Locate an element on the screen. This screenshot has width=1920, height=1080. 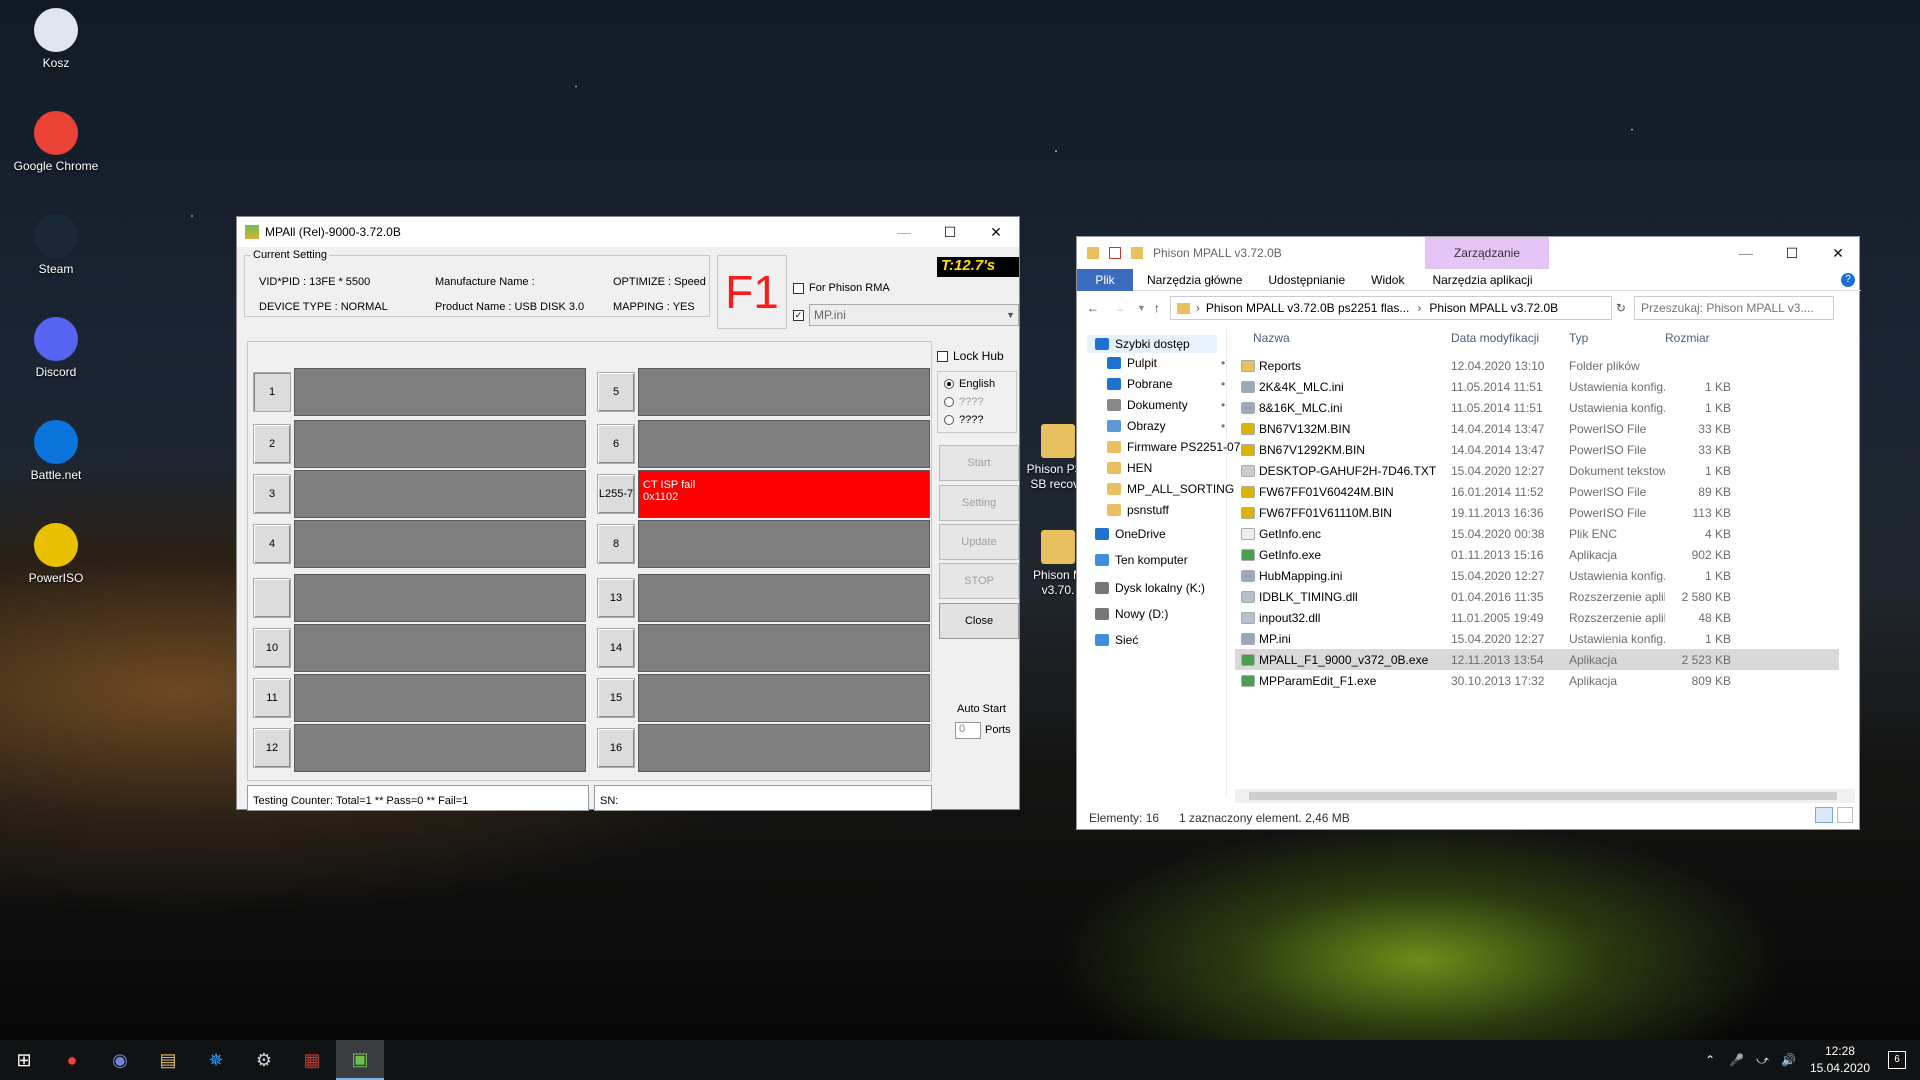
lock-hub-checkbox: Lock Hub is located at coordinates (970, 356).